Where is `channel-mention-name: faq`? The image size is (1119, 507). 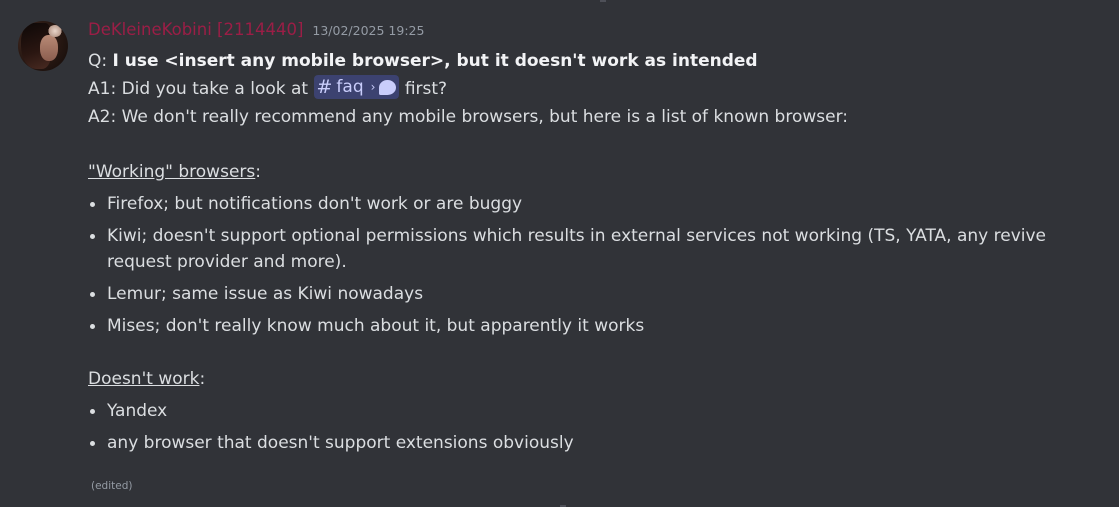 channel-mention-name: faq is located at coordinates (350, 87).